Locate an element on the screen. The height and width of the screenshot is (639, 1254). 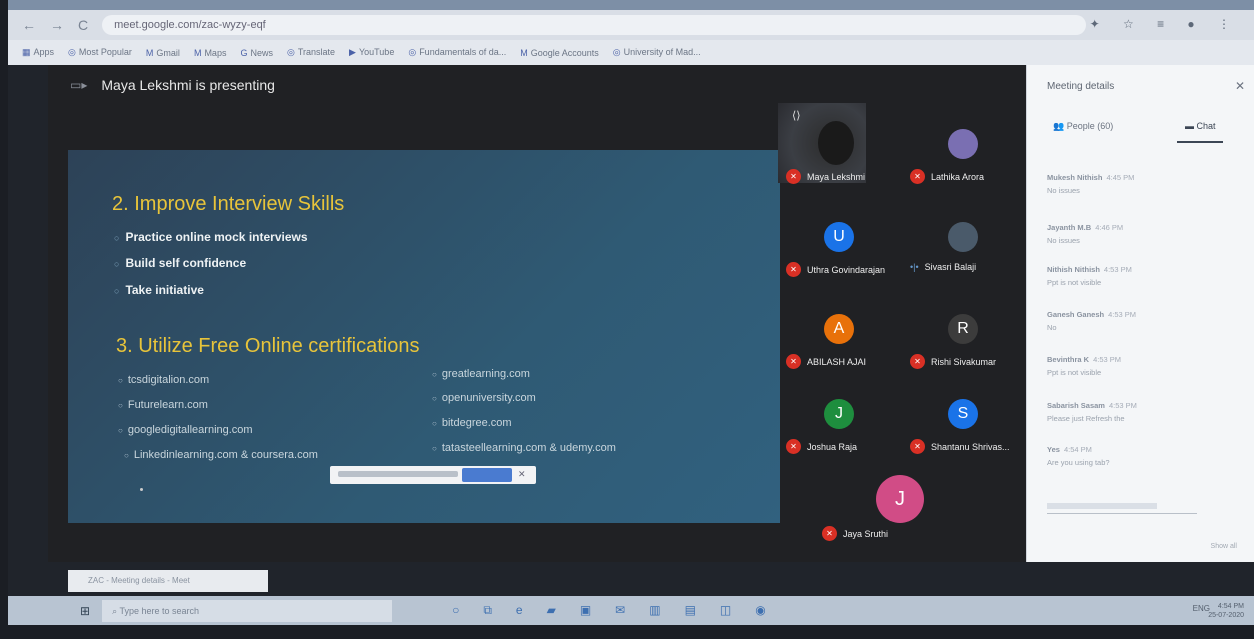
cortana-icon: ○ is located at coordinates (455, 610).